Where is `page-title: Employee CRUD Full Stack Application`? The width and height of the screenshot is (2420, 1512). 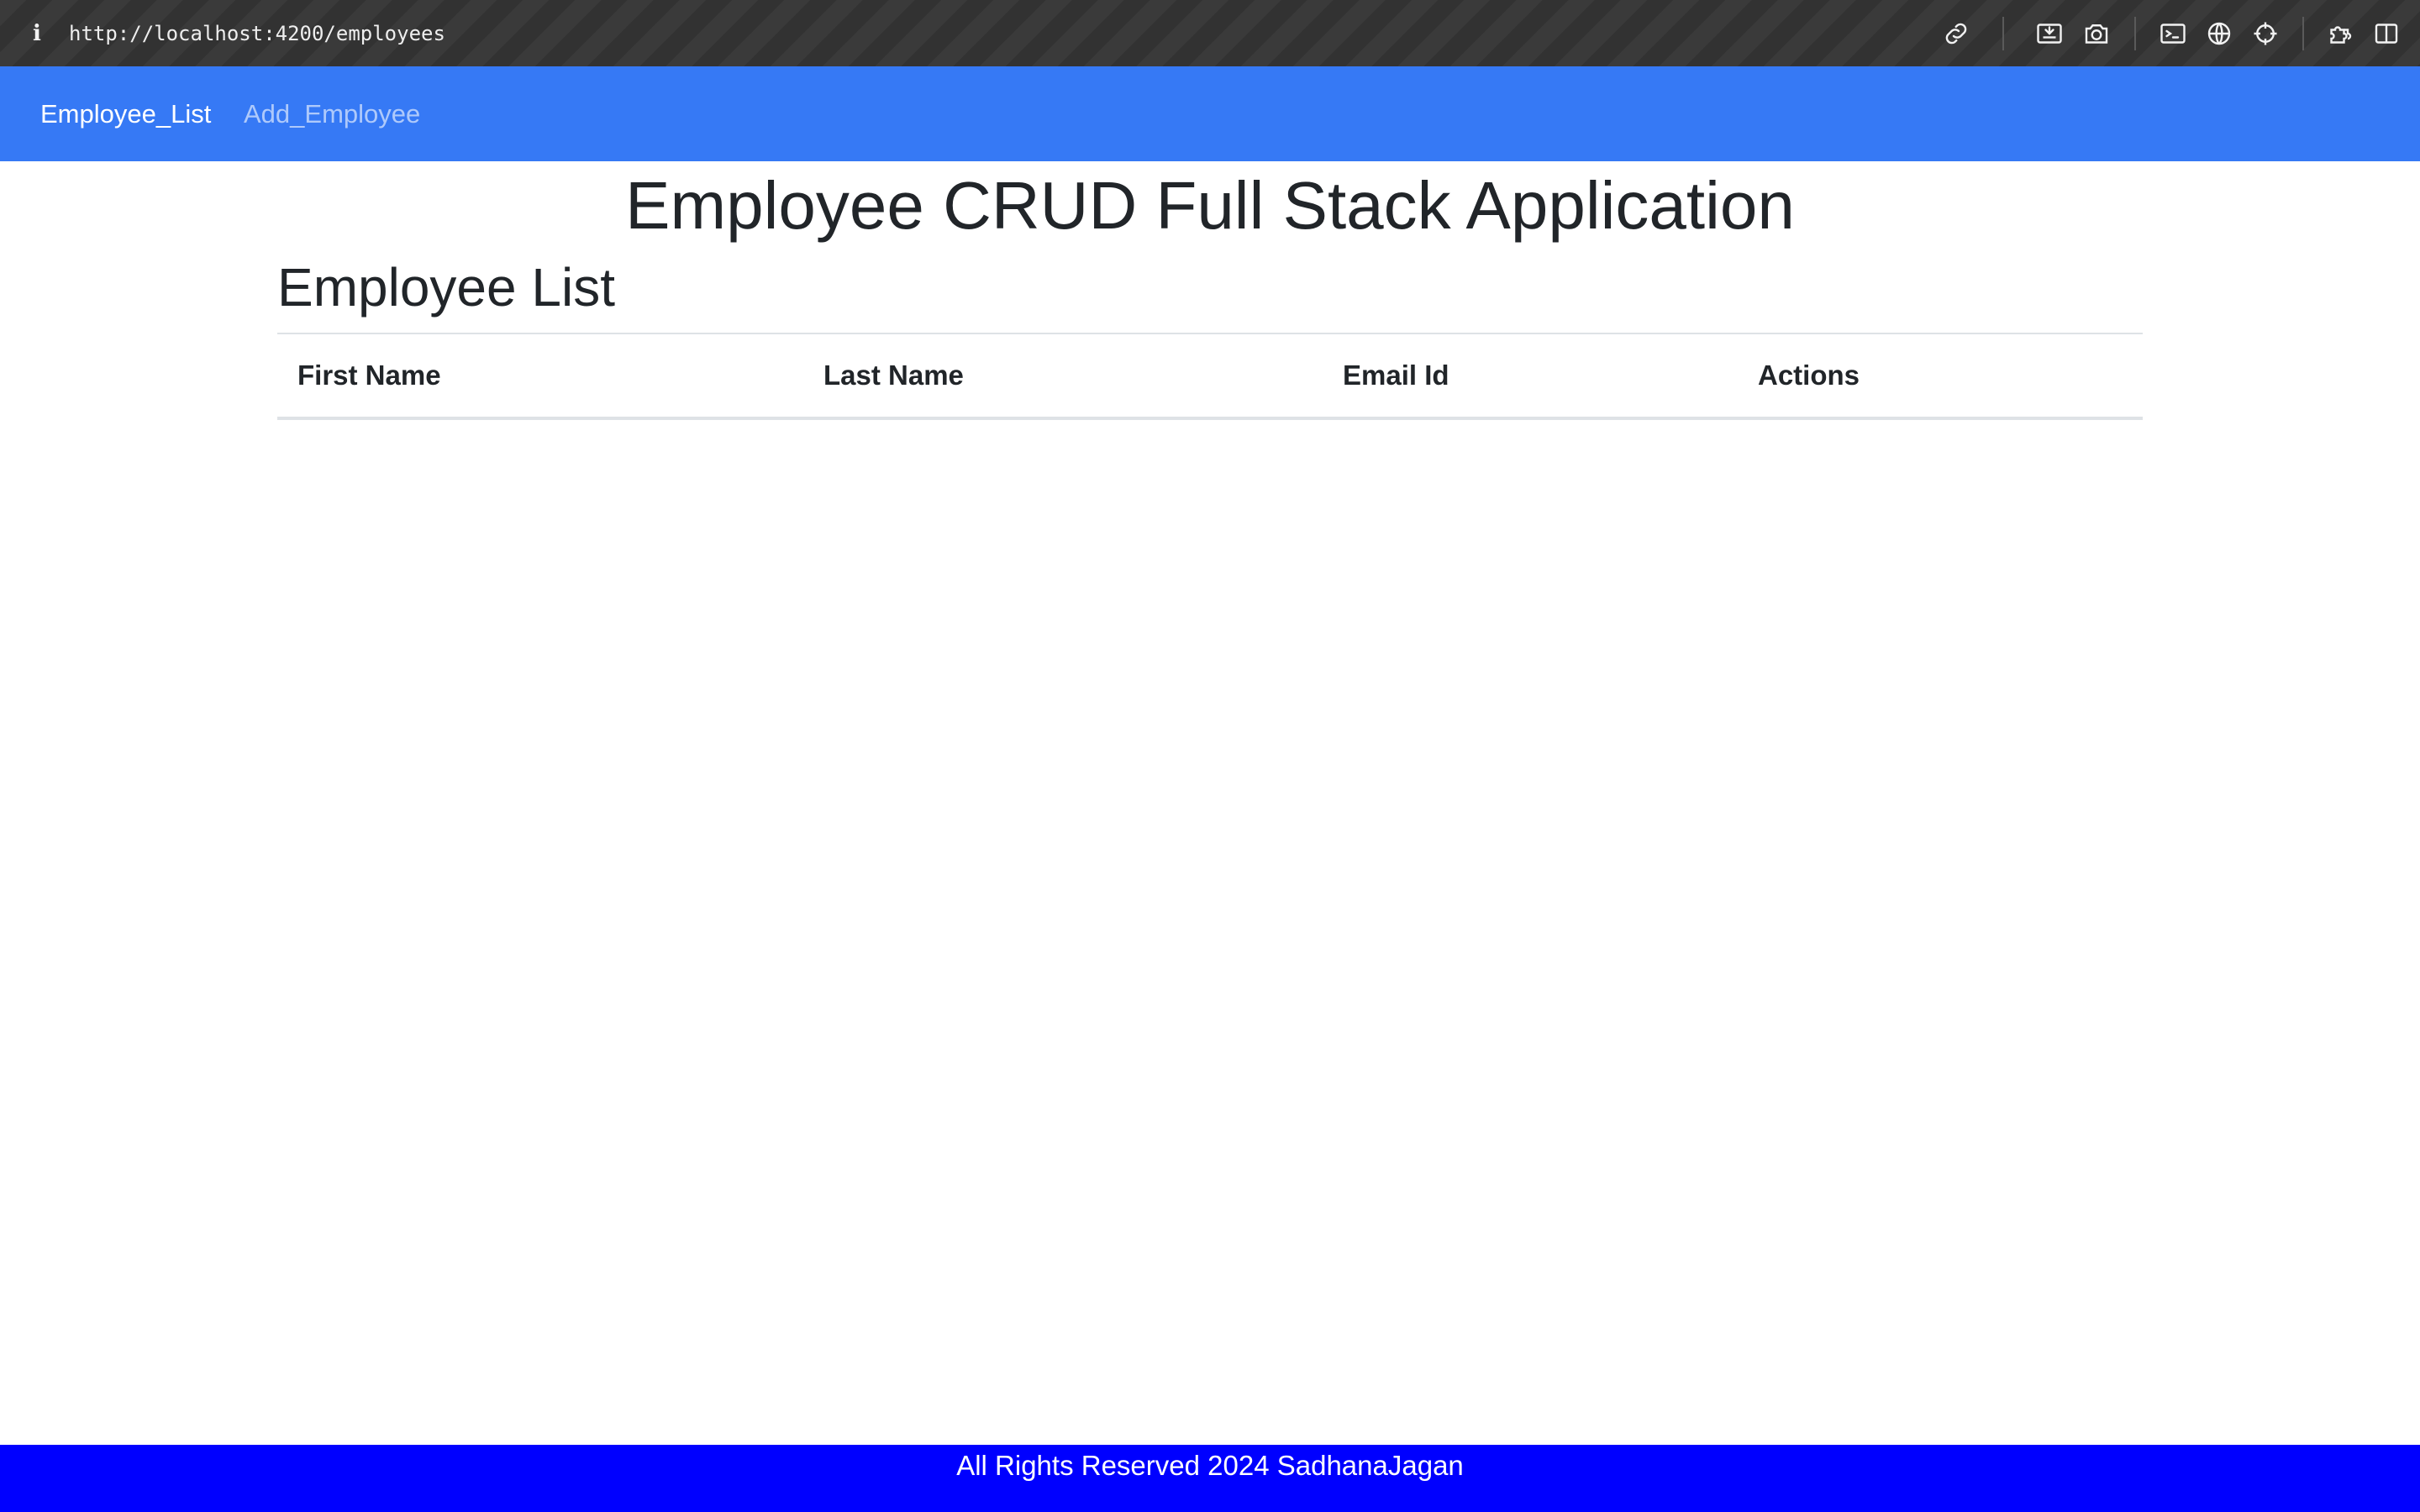 page-title: Employee CRUD Full Stack Application is located at coordinates (1210, 205).